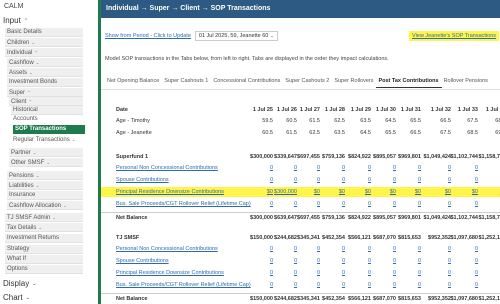 Image resolution: width=500 pixels, height=304 pixels. What do you see at coordinates (44, 32) in the screenshot?
I see `sidebar-item-basic-details: Basic Details` at bounding box center [44, 32].